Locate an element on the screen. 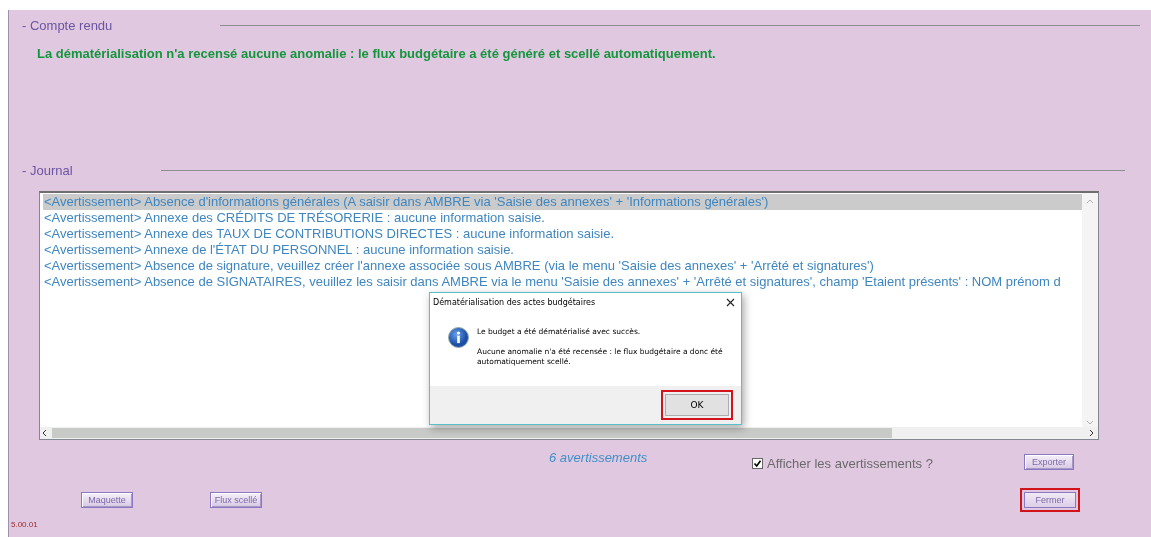  export-button: Exporter is located at coordinates (1049, 461).